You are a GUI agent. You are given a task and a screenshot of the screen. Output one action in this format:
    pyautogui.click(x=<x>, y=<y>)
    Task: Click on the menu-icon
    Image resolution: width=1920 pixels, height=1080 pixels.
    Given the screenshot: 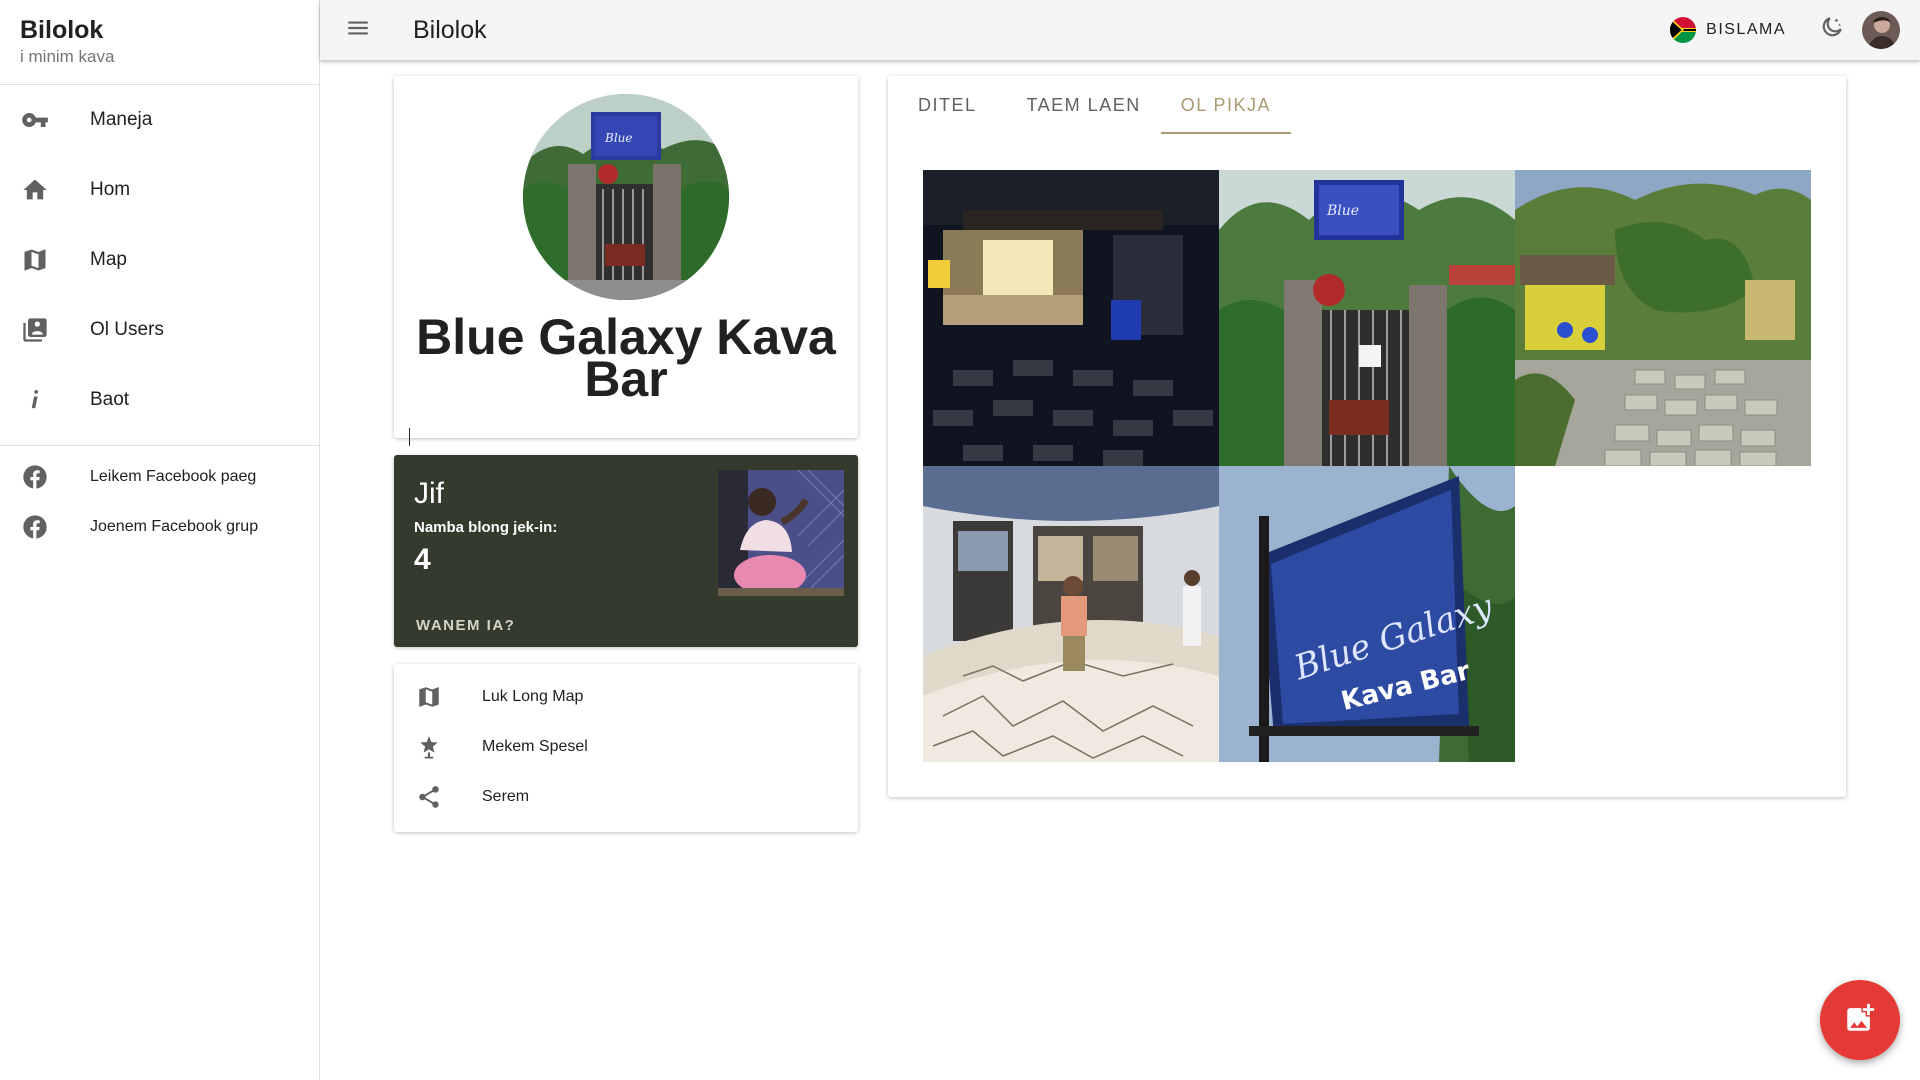 What is the action you would take?
    pyautogui.click(x=358, y=30)
    